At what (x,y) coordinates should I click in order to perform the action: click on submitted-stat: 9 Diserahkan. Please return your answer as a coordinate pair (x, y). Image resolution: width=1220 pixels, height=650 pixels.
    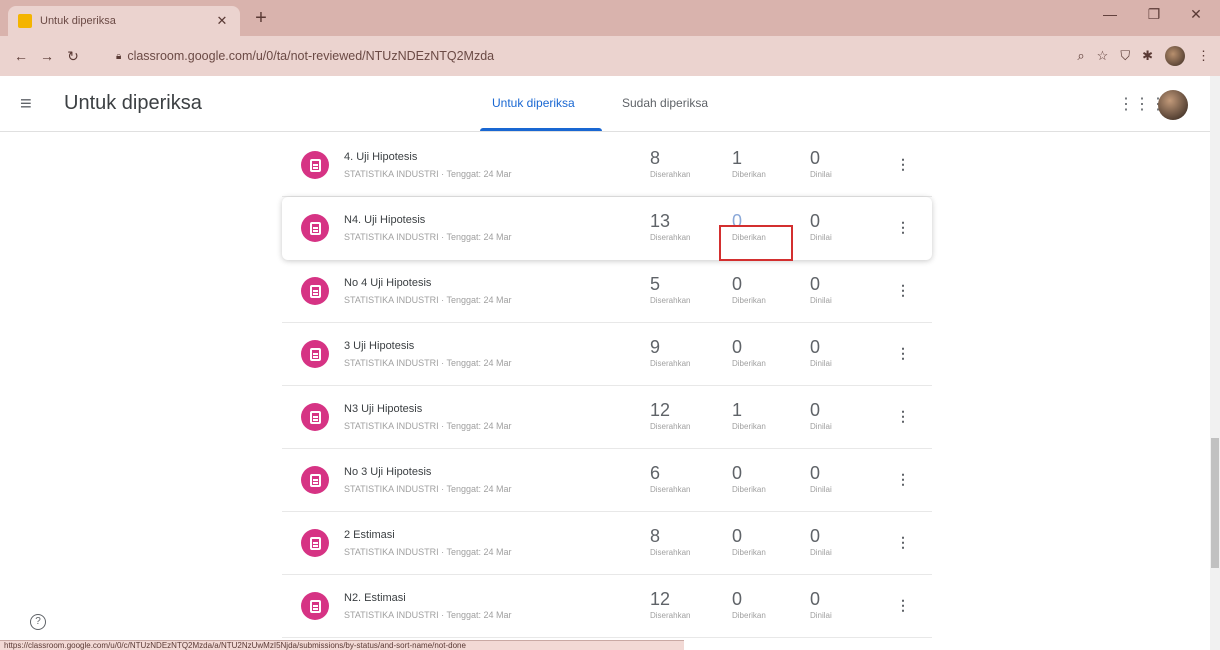
    Looking at the image, I should click on (685, 352).